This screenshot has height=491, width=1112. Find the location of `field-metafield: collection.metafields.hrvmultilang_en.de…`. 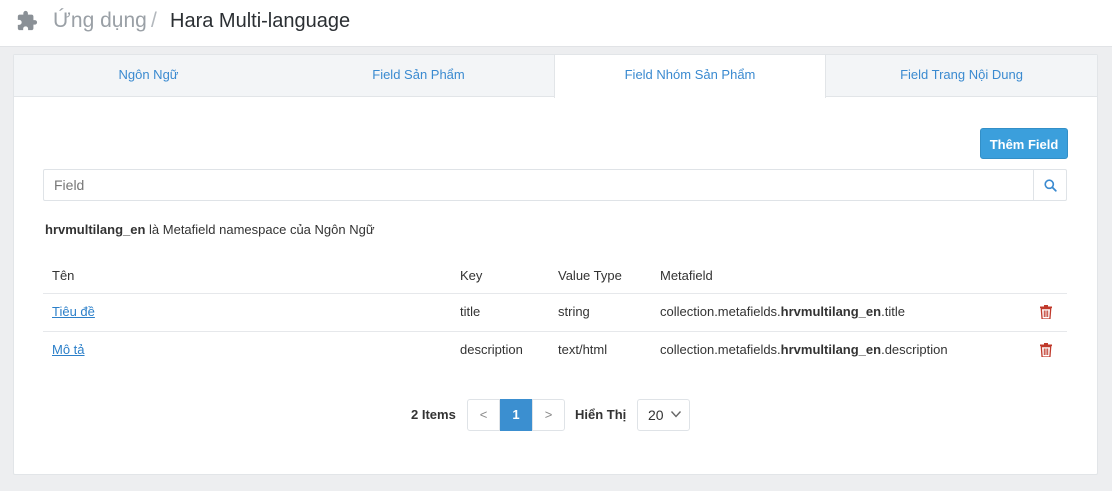

field-metafield: collection.metafields.hrvmultilang_en.de… is located at coordinates (804, 349).